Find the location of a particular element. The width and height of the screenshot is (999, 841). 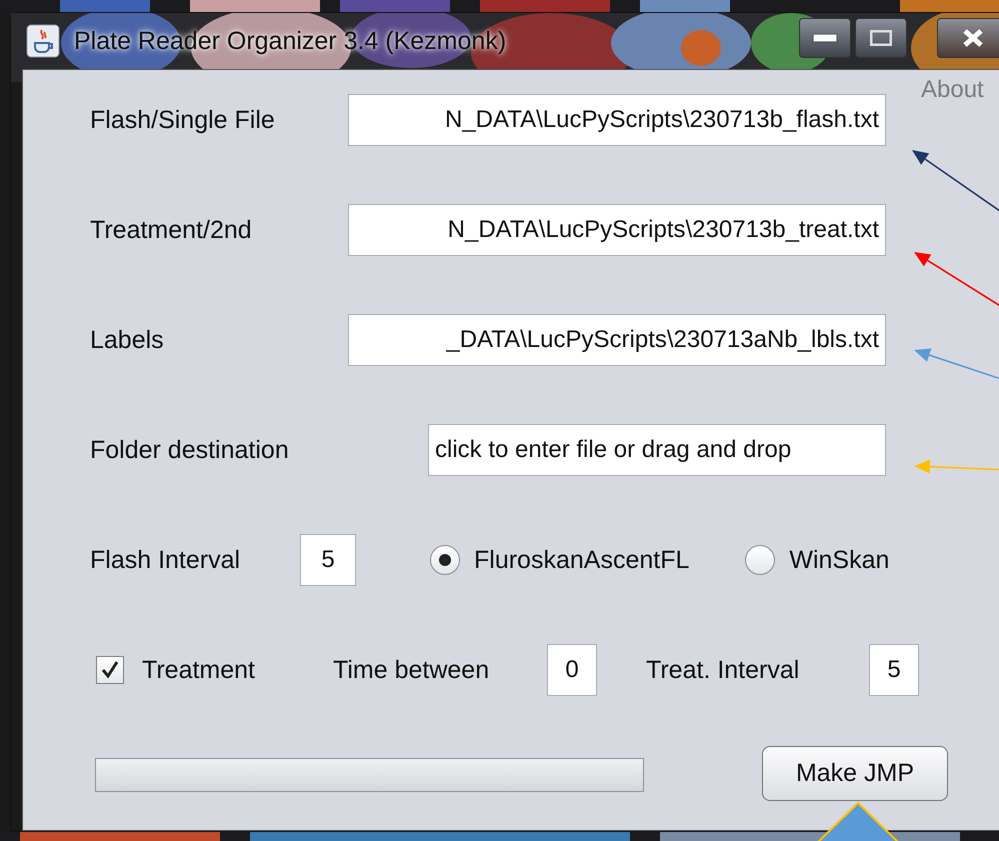

field-label: Folder destination is located at coordinates (190, 450).